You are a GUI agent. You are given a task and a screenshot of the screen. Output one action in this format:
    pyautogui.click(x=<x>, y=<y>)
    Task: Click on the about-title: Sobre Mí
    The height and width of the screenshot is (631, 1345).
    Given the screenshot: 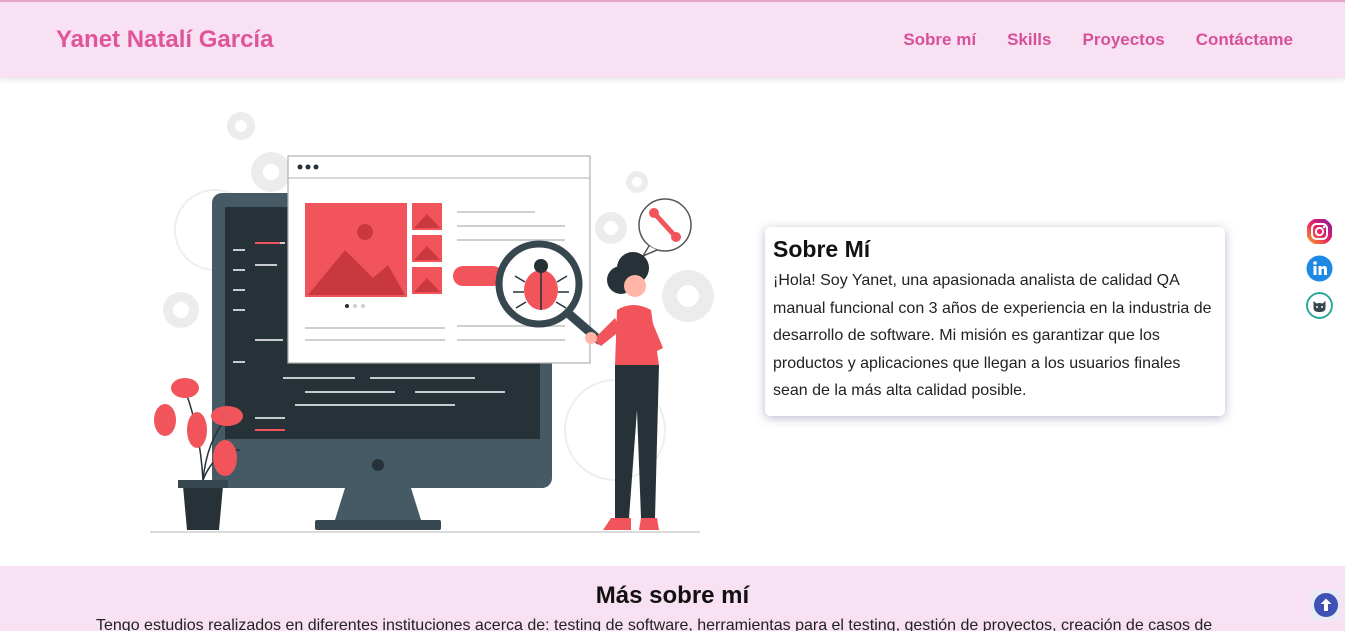 What is the action you would take?
    pyautogui.click(x=822, y=249)
    